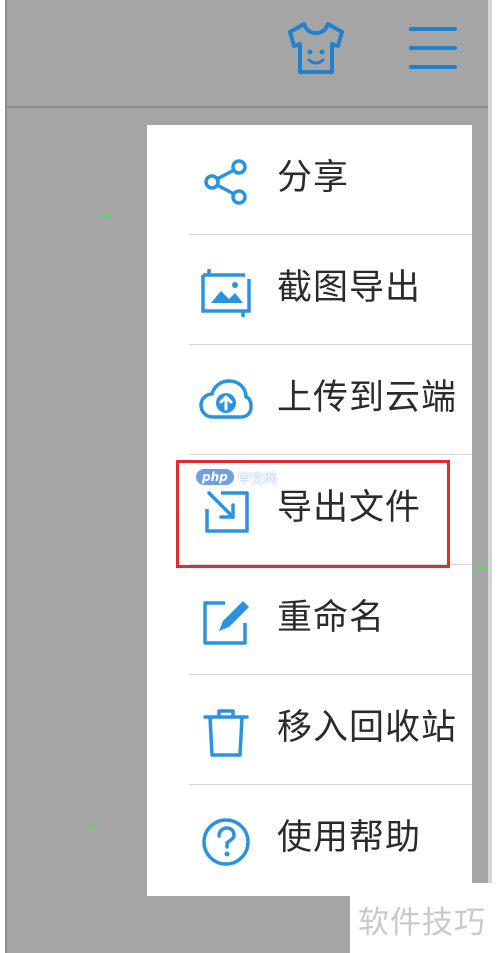 Image resolution: width=500 pixels, height=953 pixels. What do you see at coordinates (227, 512) in the screenshot?
I see `export-file-icon` at bounding box center [227, 512].